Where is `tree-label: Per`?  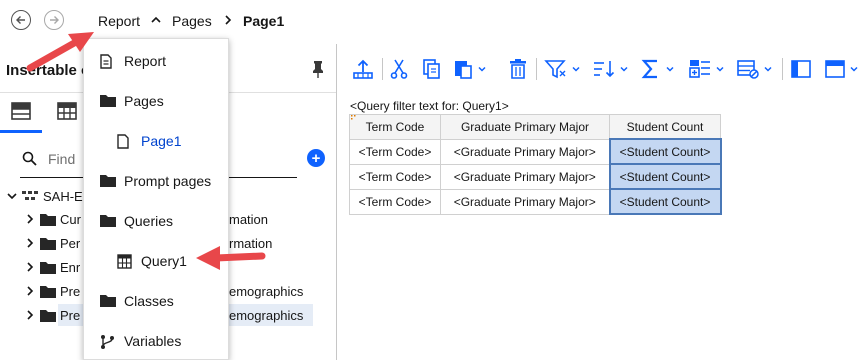 tree-label: Per is located at coordinates (70, 243).